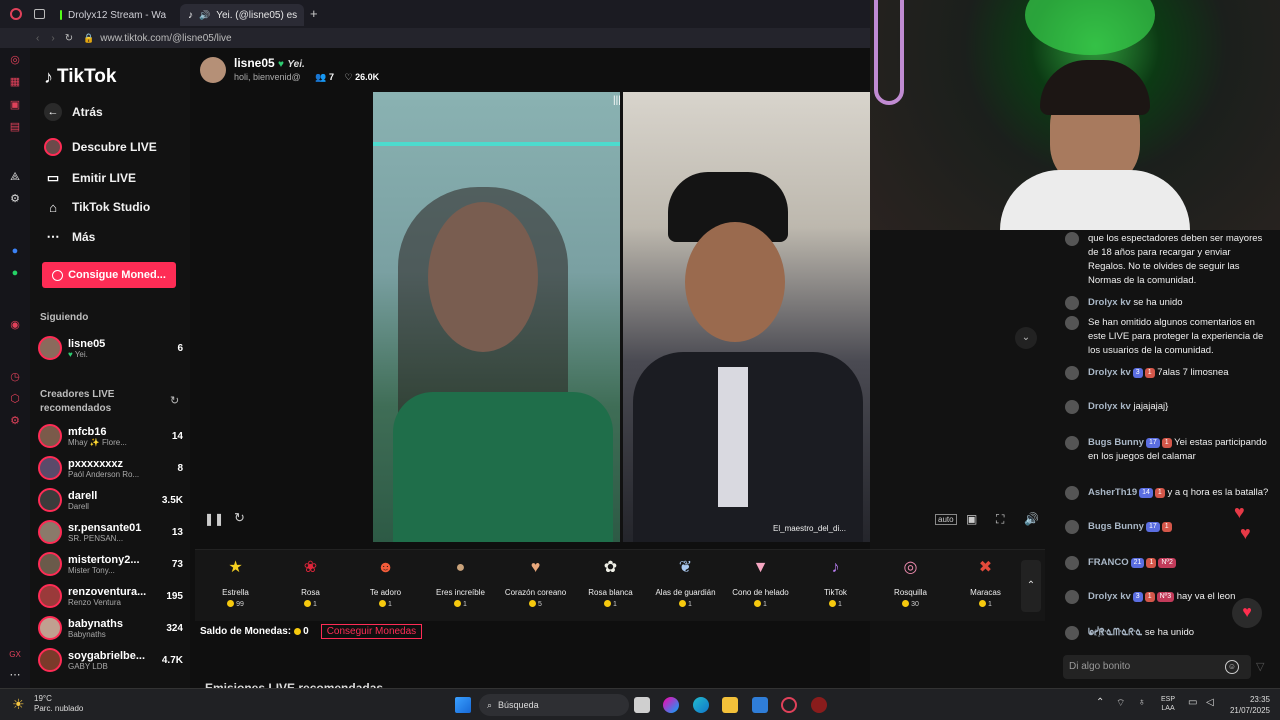 This screenshot has height=720, width=1280. Describe the element at coordinates (110, 436) in the screenshot. I see `creator-item: mfcb16 Mhay ✨ Flore... 14` at that location.